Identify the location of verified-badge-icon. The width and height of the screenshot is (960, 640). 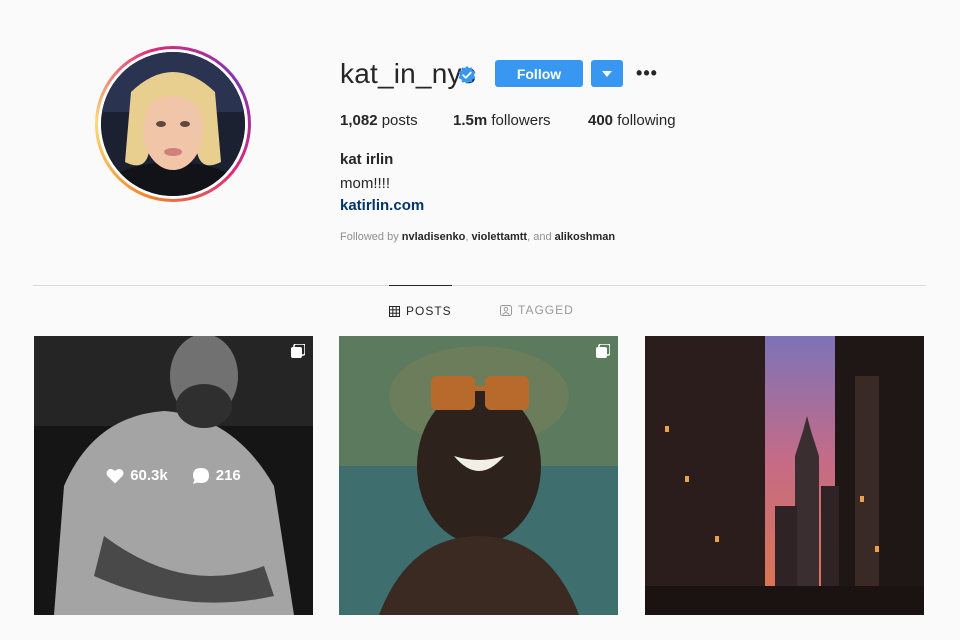
(467, 75).